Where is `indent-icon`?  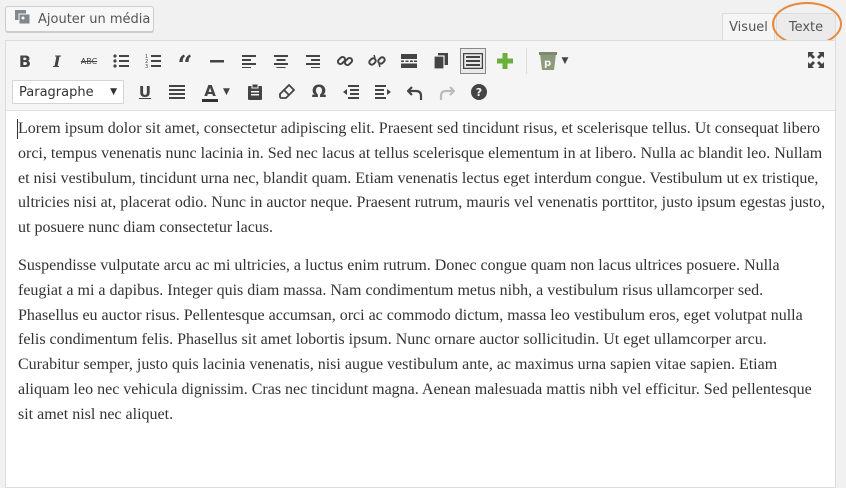
indent-icon is located at coordinates (383, 92).